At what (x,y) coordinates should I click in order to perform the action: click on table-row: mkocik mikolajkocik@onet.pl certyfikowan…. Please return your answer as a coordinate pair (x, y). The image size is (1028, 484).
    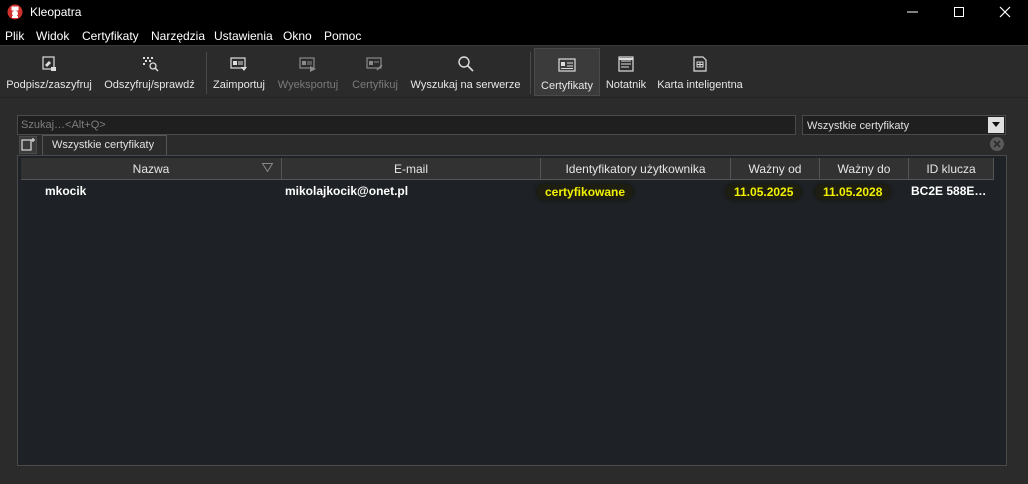
    Looking at the image, I should click on (512, 191).